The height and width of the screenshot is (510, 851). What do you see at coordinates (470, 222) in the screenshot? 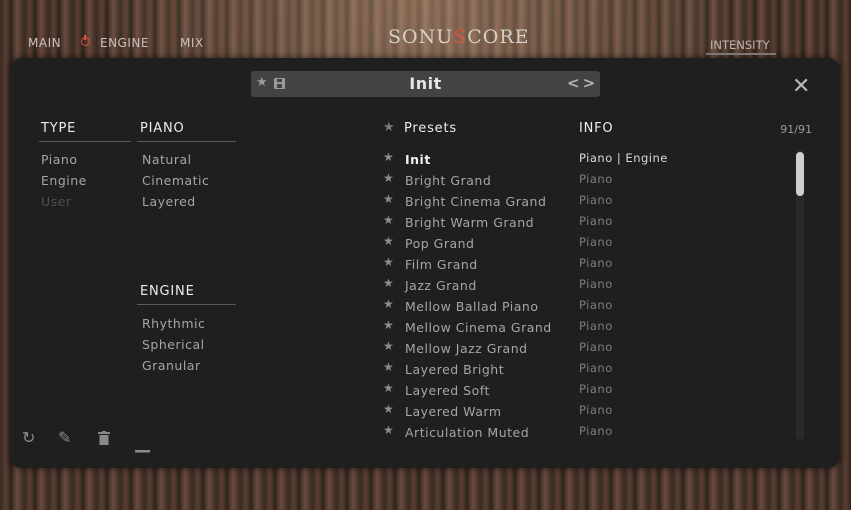
I see `preset-name: Bright Warm Grand` at bounding box center [470, 222].